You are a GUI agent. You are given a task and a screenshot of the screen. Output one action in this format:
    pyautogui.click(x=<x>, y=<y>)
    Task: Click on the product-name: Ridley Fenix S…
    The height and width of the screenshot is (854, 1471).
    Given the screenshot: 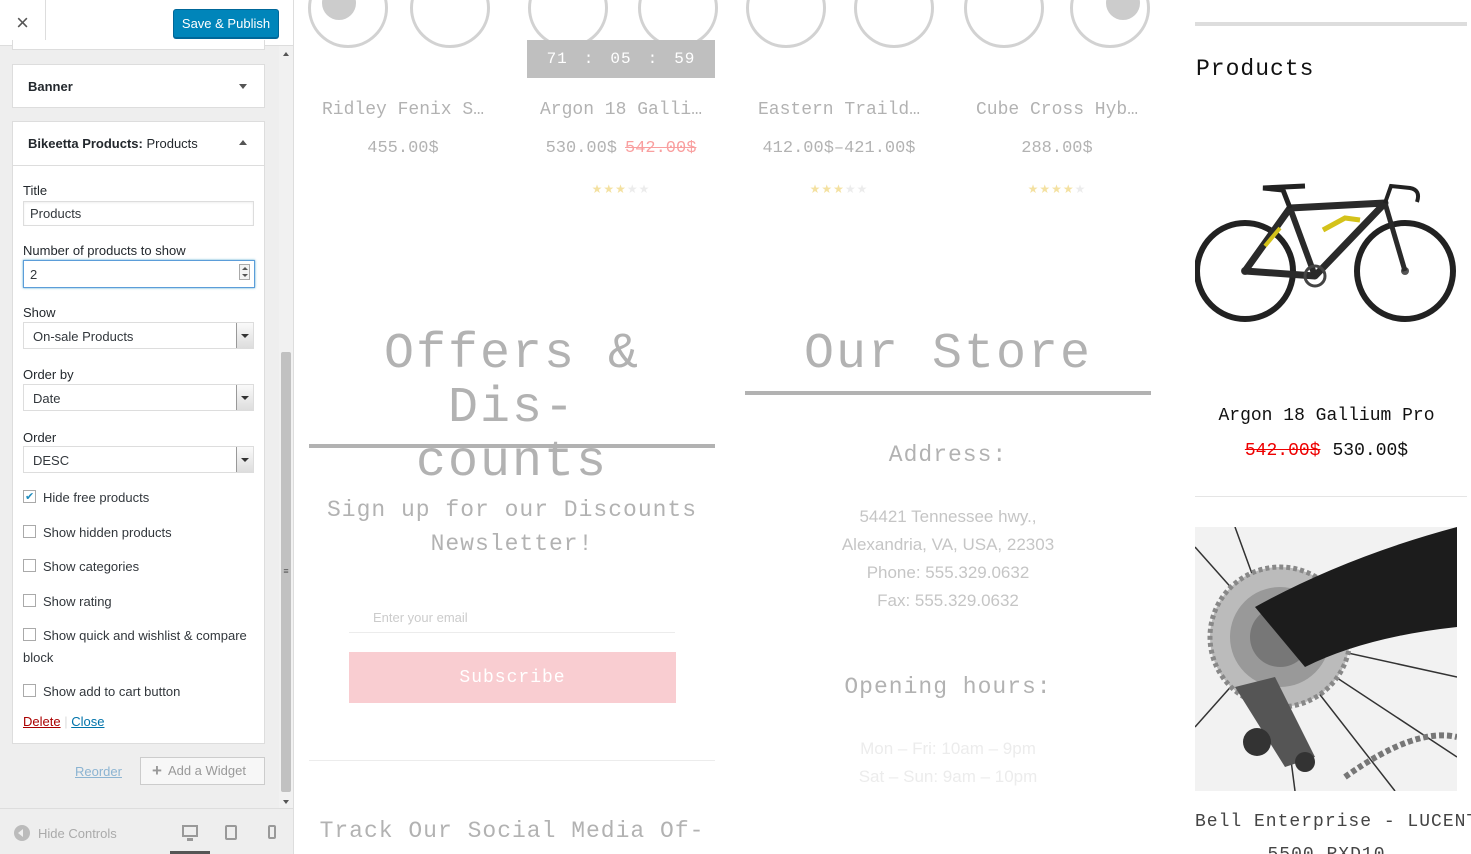 What is the action you would take?
    pyautogui.click(x=403, y=110)
    